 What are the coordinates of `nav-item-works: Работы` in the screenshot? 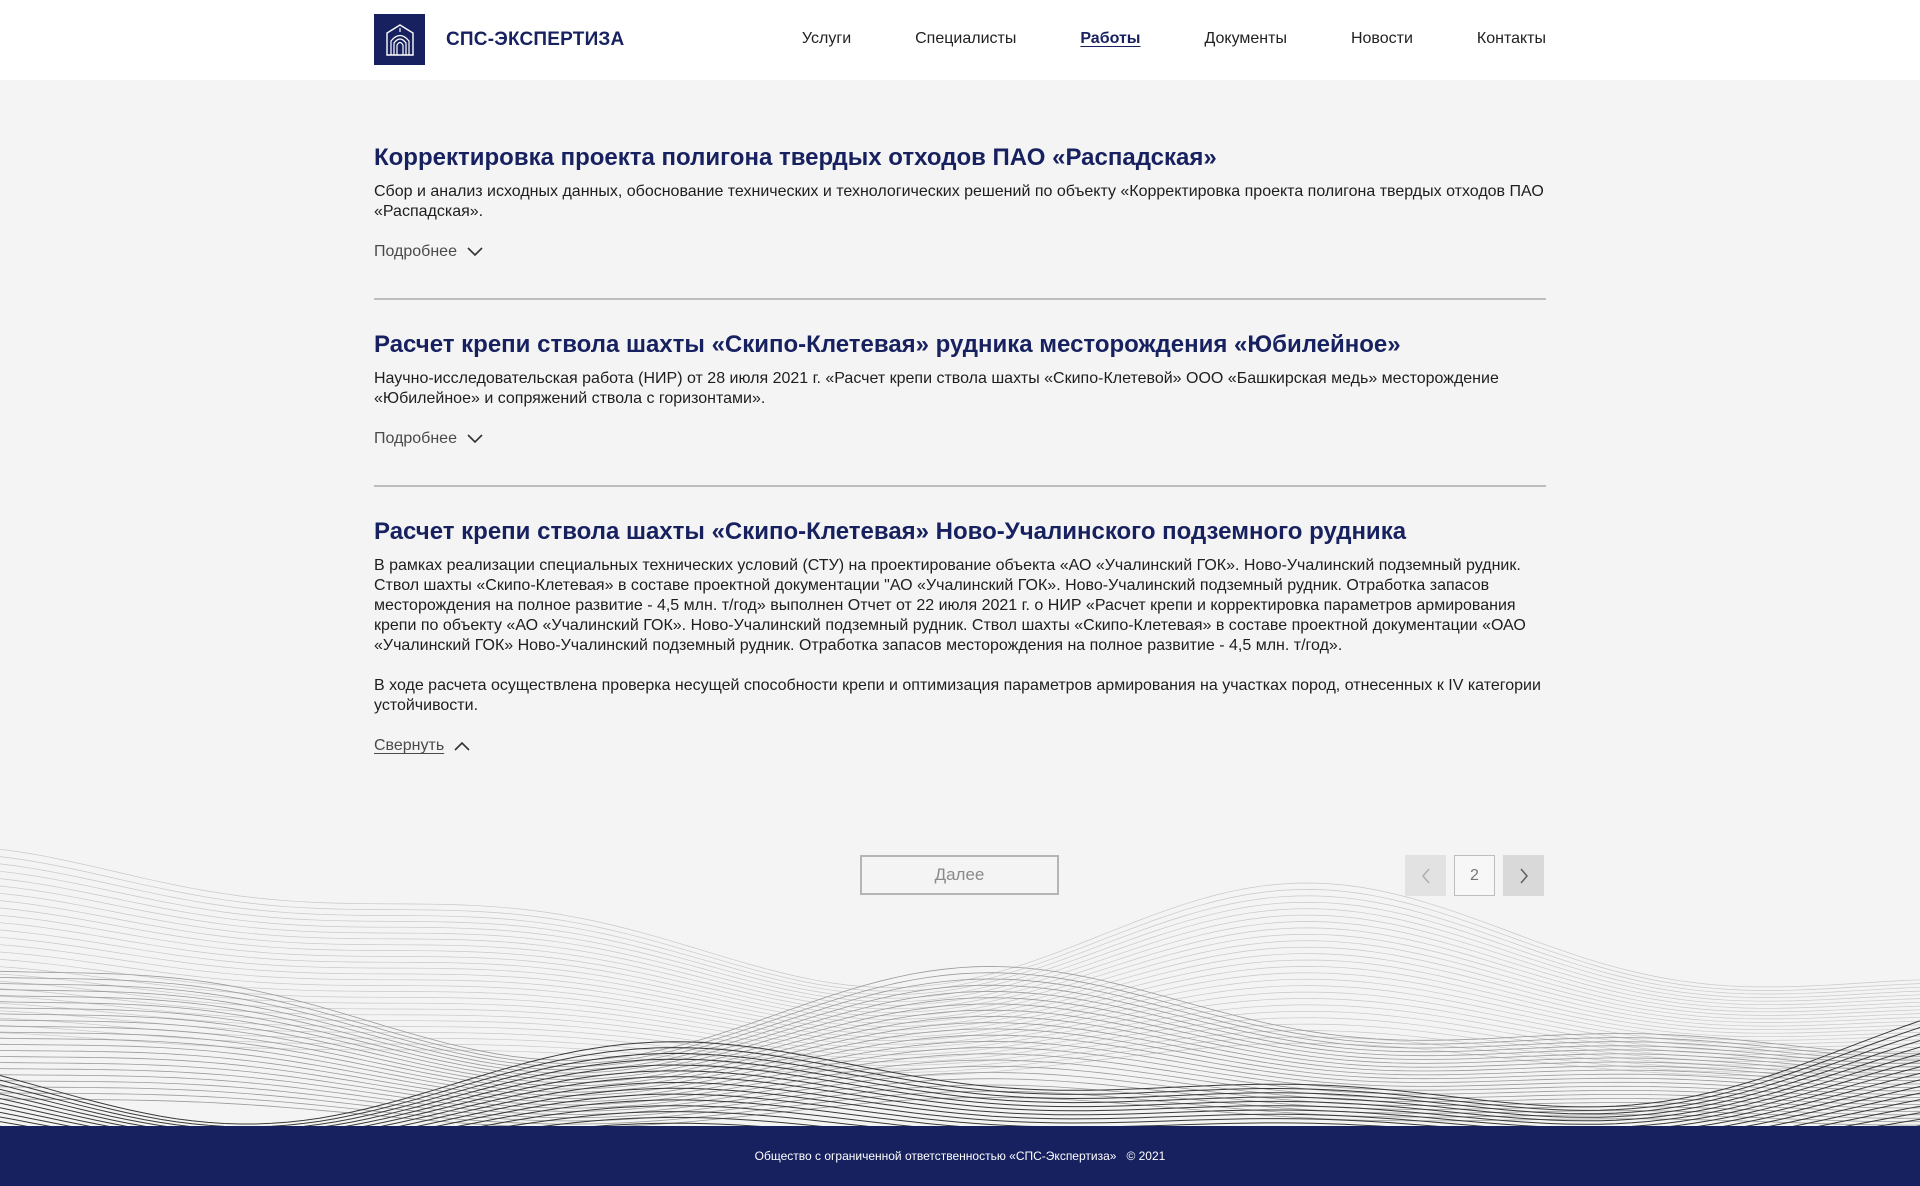 It's located at (1110, 39).